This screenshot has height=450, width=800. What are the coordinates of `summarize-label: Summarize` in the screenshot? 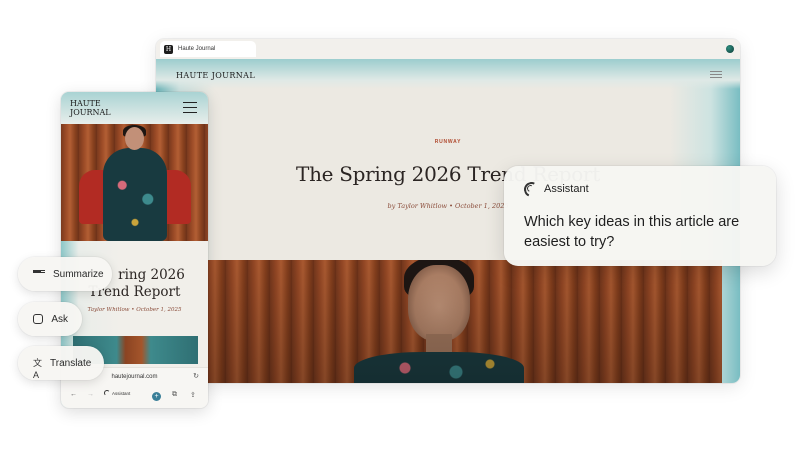 It's located at (78, 274).